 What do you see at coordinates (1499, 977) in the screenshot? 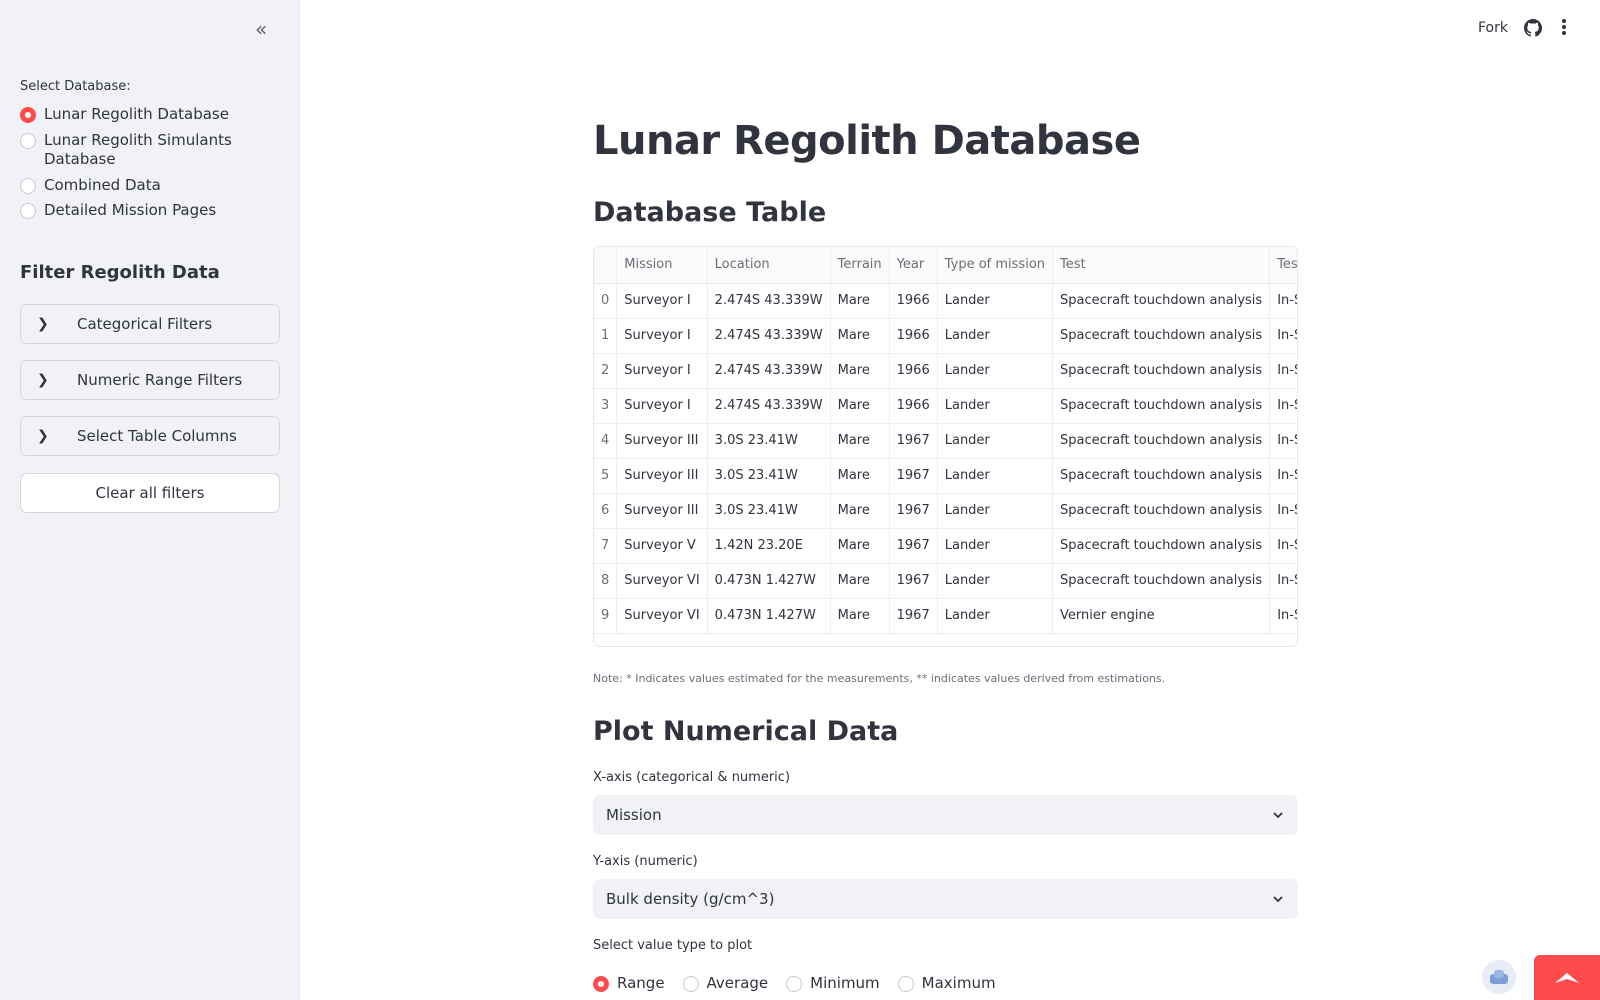
I see `app-status-icon` at bounding box center [1499, 977].